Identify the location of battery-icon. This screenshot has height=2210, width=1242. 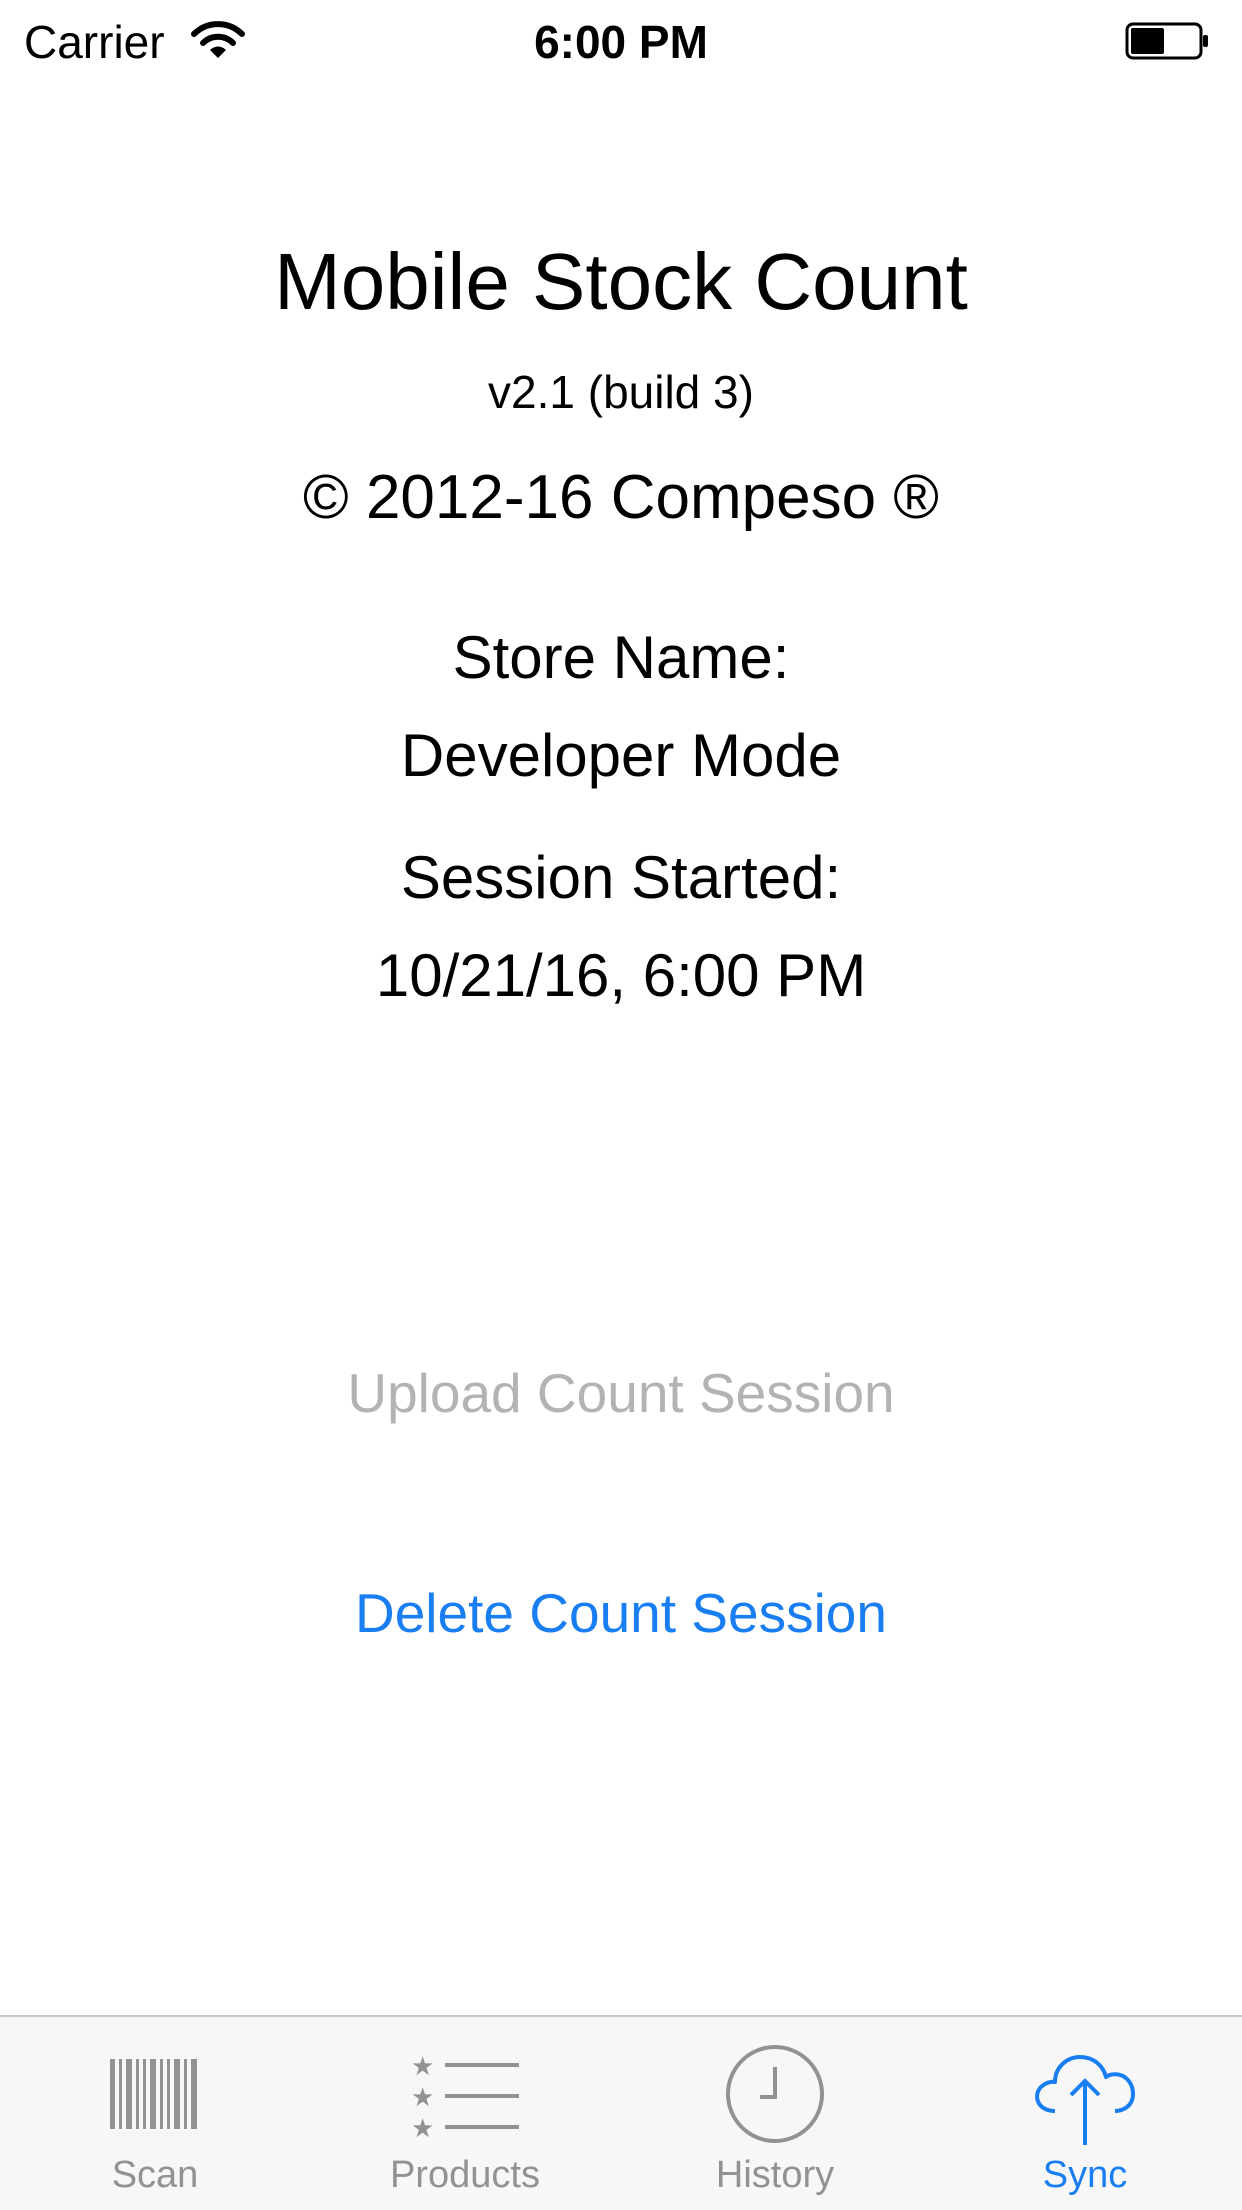
(1167, 41).